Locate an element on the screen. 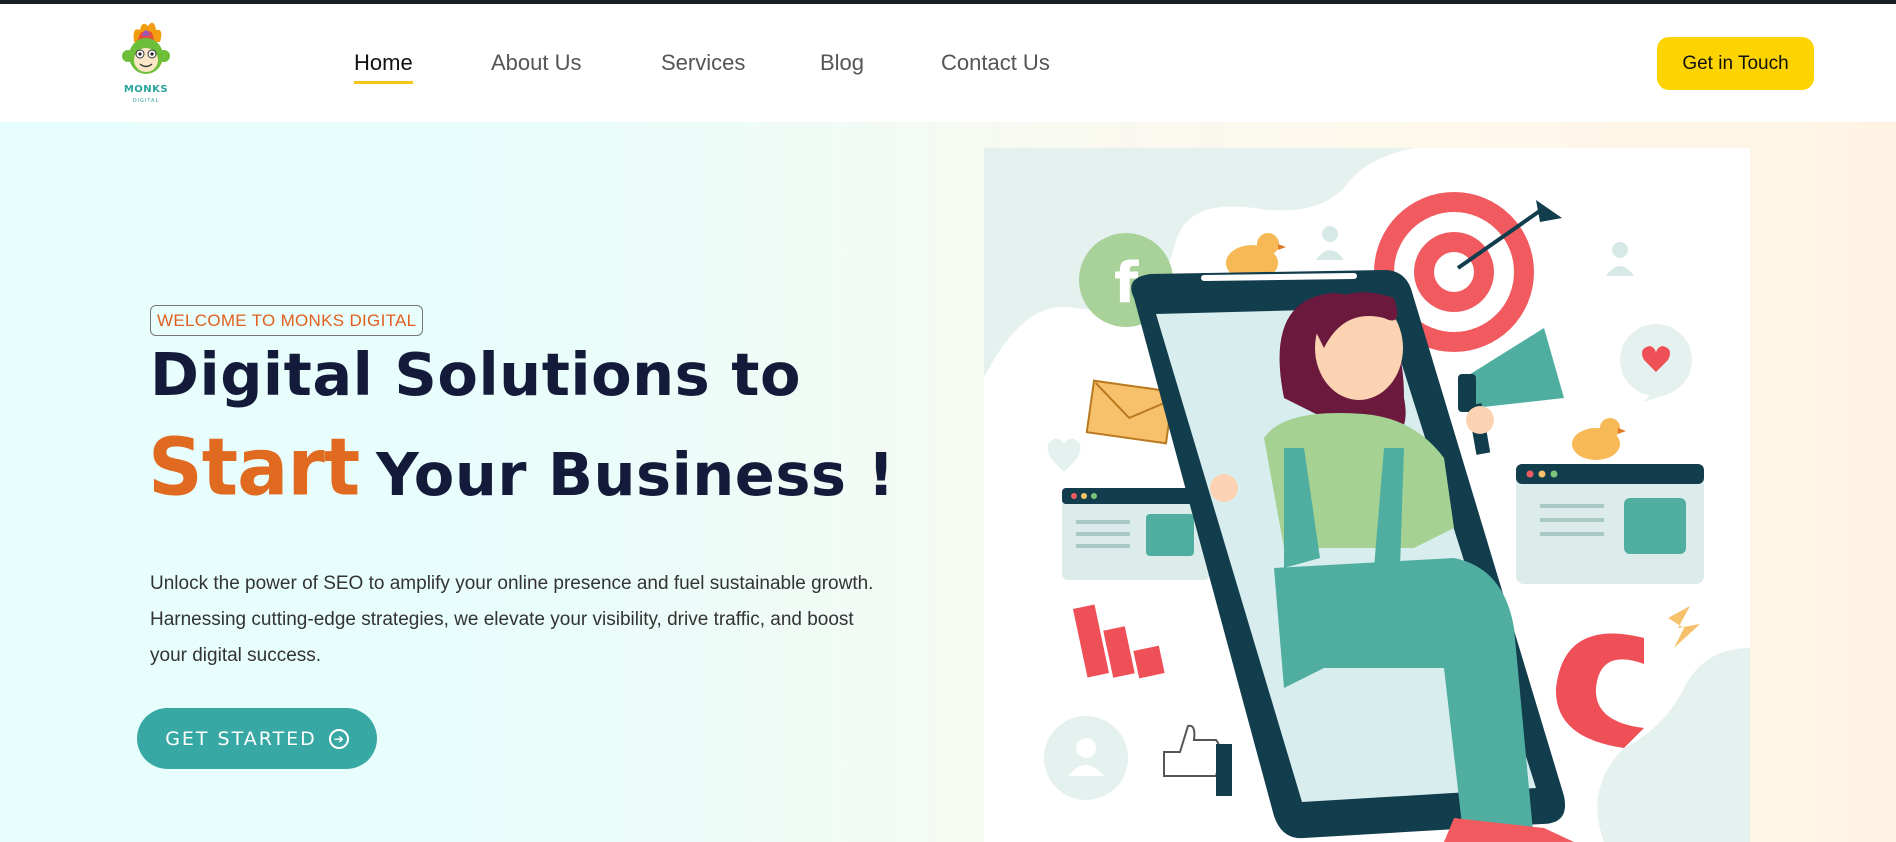  get-in-touch-button: Get in Touch is located at coordinates (1735, 63).